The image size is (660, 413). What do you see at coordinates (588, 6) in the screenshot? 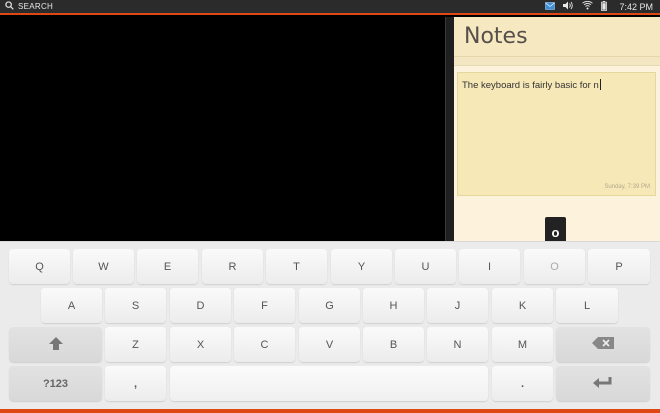
I see `wifi-icon` at bounding box center [588, 6].